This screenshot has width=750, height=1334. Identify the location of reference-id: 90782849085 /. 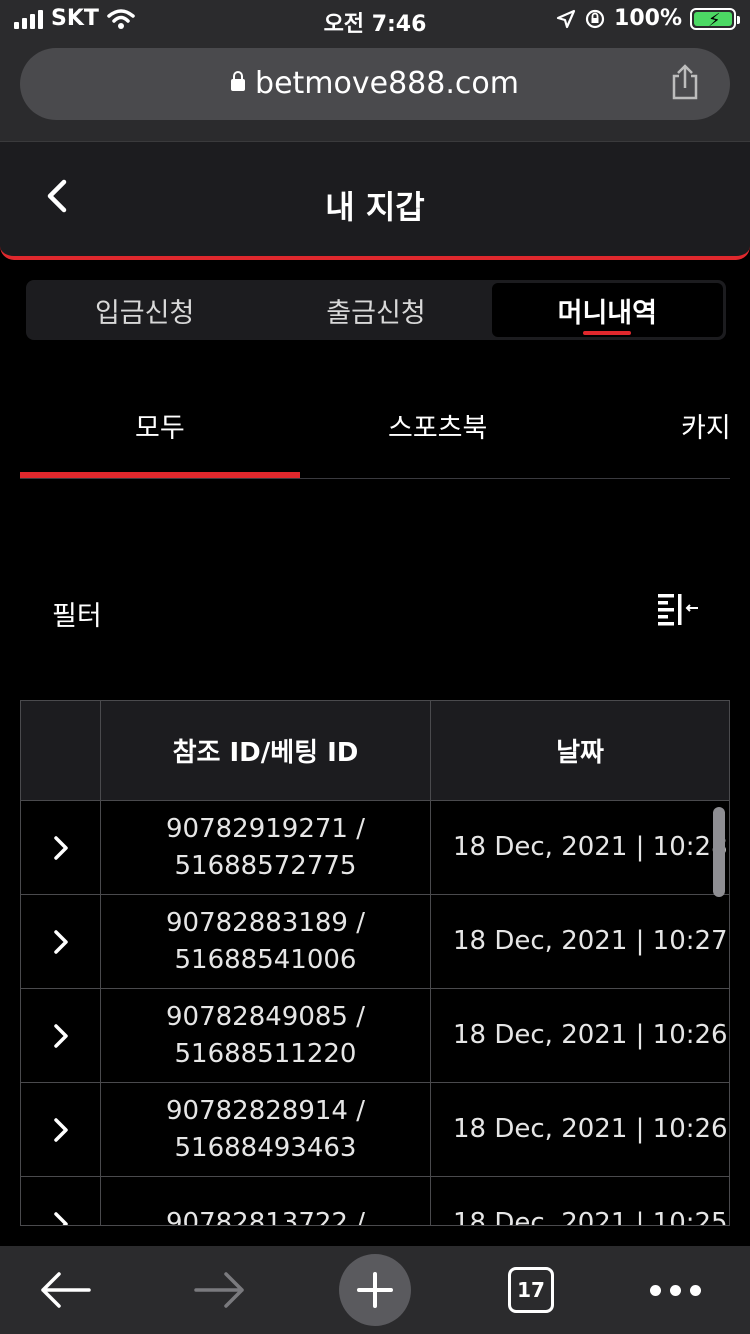
(265, 1016).